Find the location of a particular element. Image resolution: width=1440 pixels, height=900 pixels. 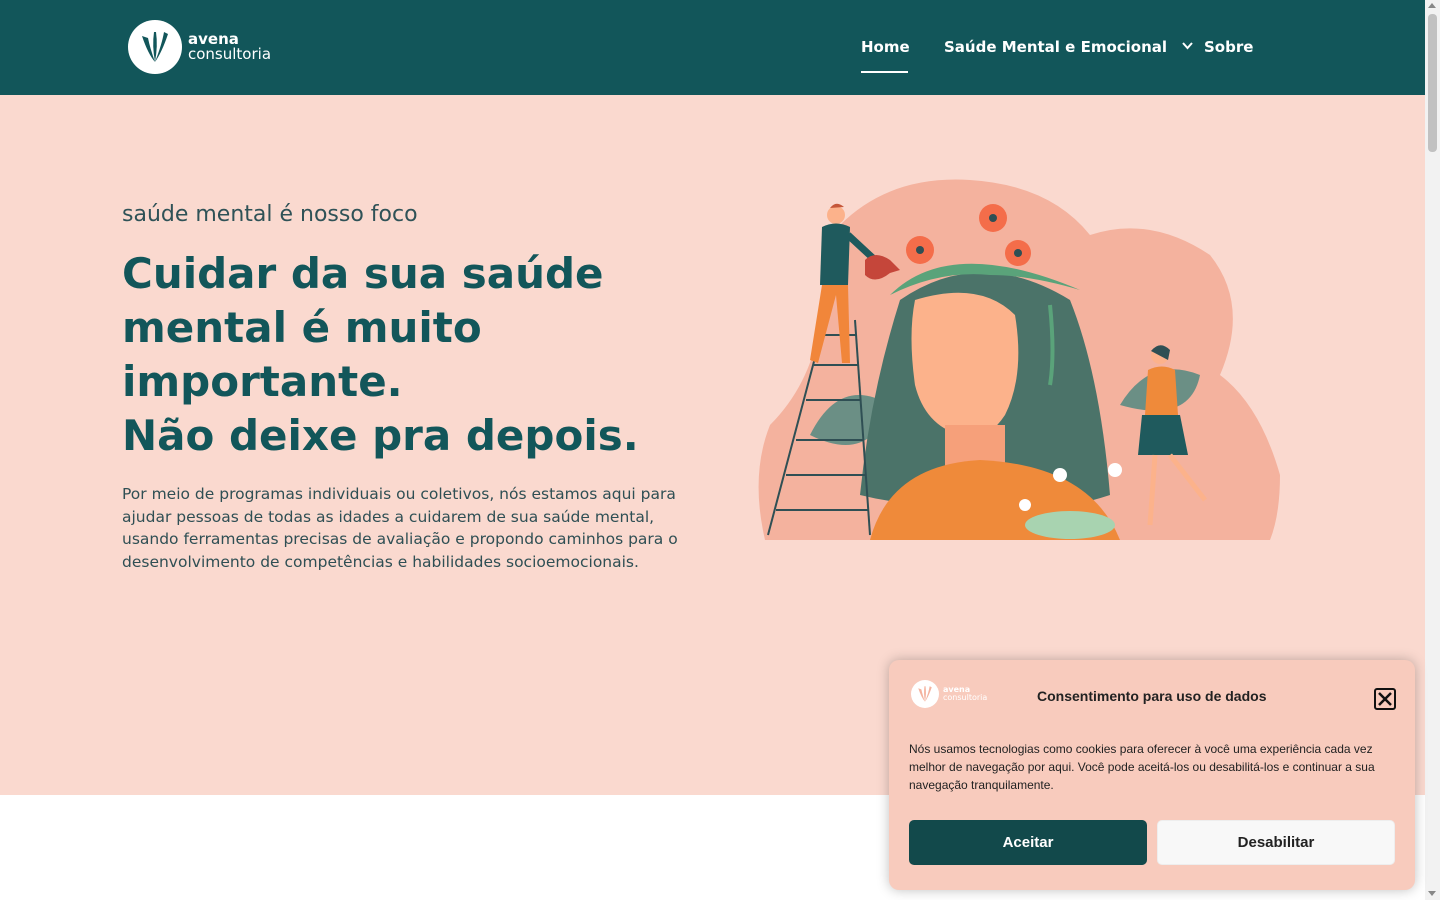

close-icon is located at coordinates (1385, 701).